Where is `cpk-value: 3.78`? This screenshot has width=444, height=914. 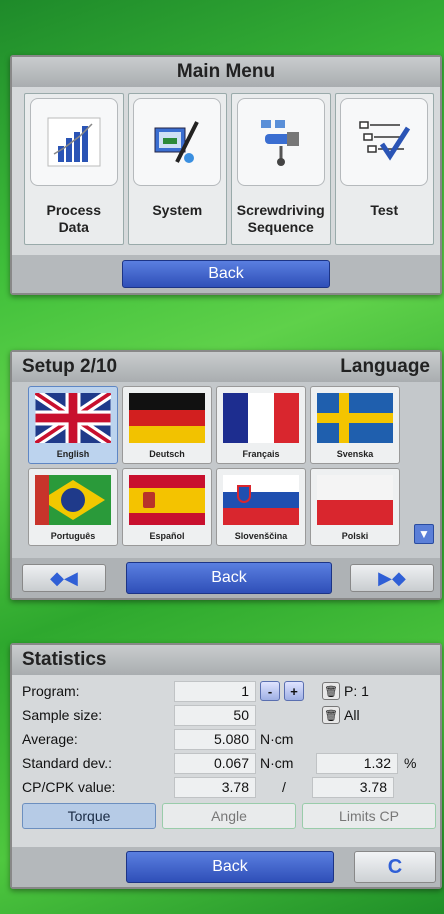 cpk-value: 3.78 is located at coordinates (353, 787).